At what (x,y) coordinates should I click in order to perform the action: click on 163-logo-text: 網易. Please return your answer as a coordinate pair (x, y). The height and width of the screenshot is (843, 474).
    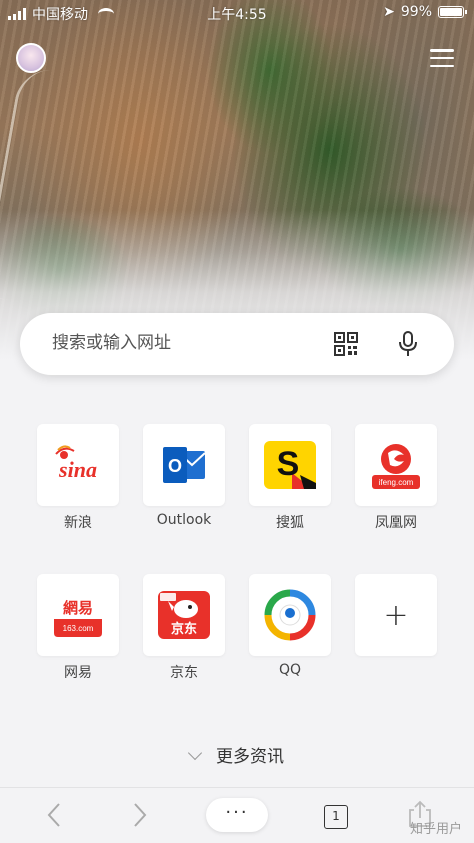
    Looking at the image, I should click on (78, 608).